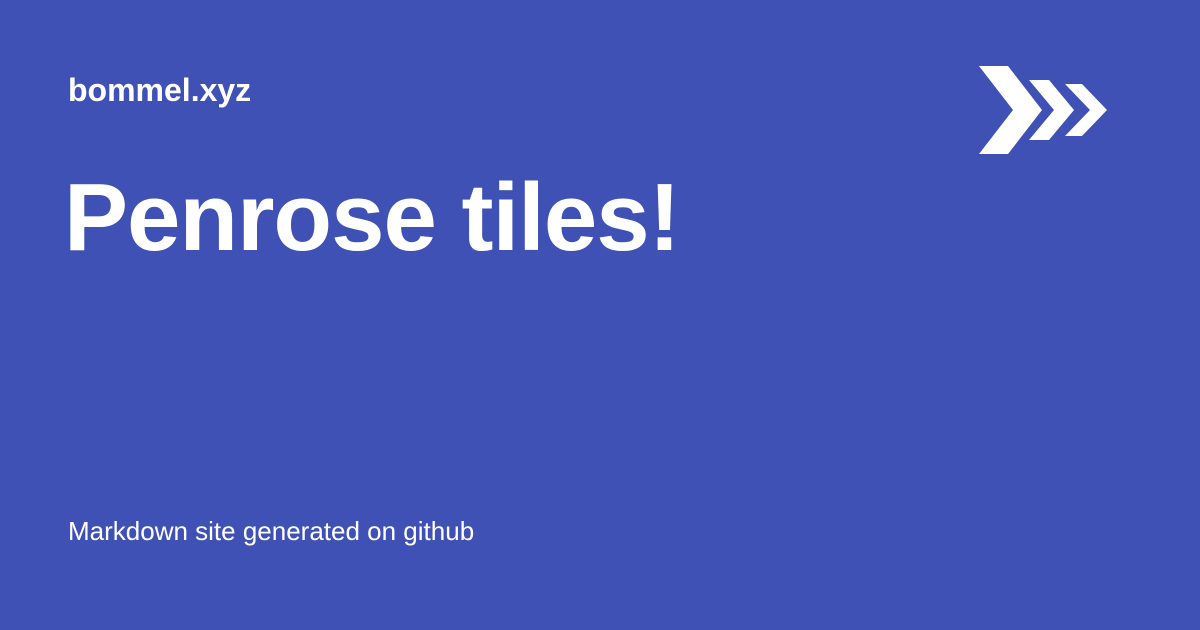 This screenshot has height=630, width=1200. Describe the element at coordinates (160, 90) in the screenshot. I see `site-name: bommel.xyz` at that location.